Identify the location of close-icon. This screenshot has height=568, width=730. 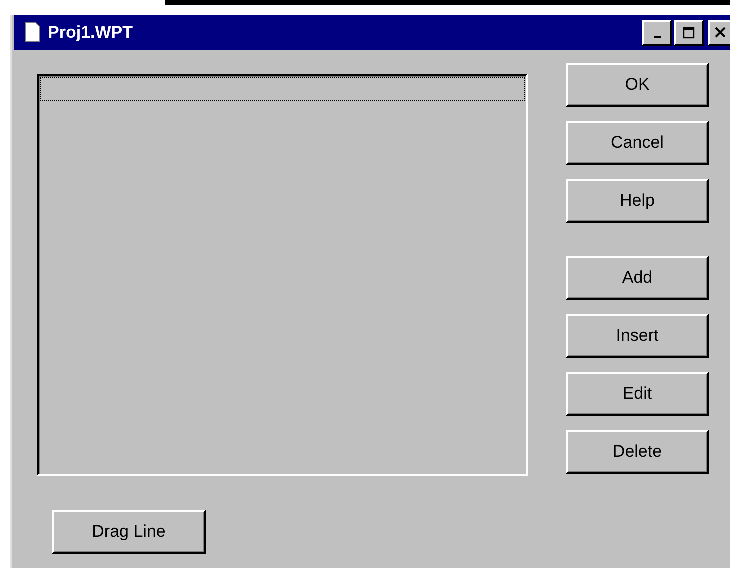
(720, 32).